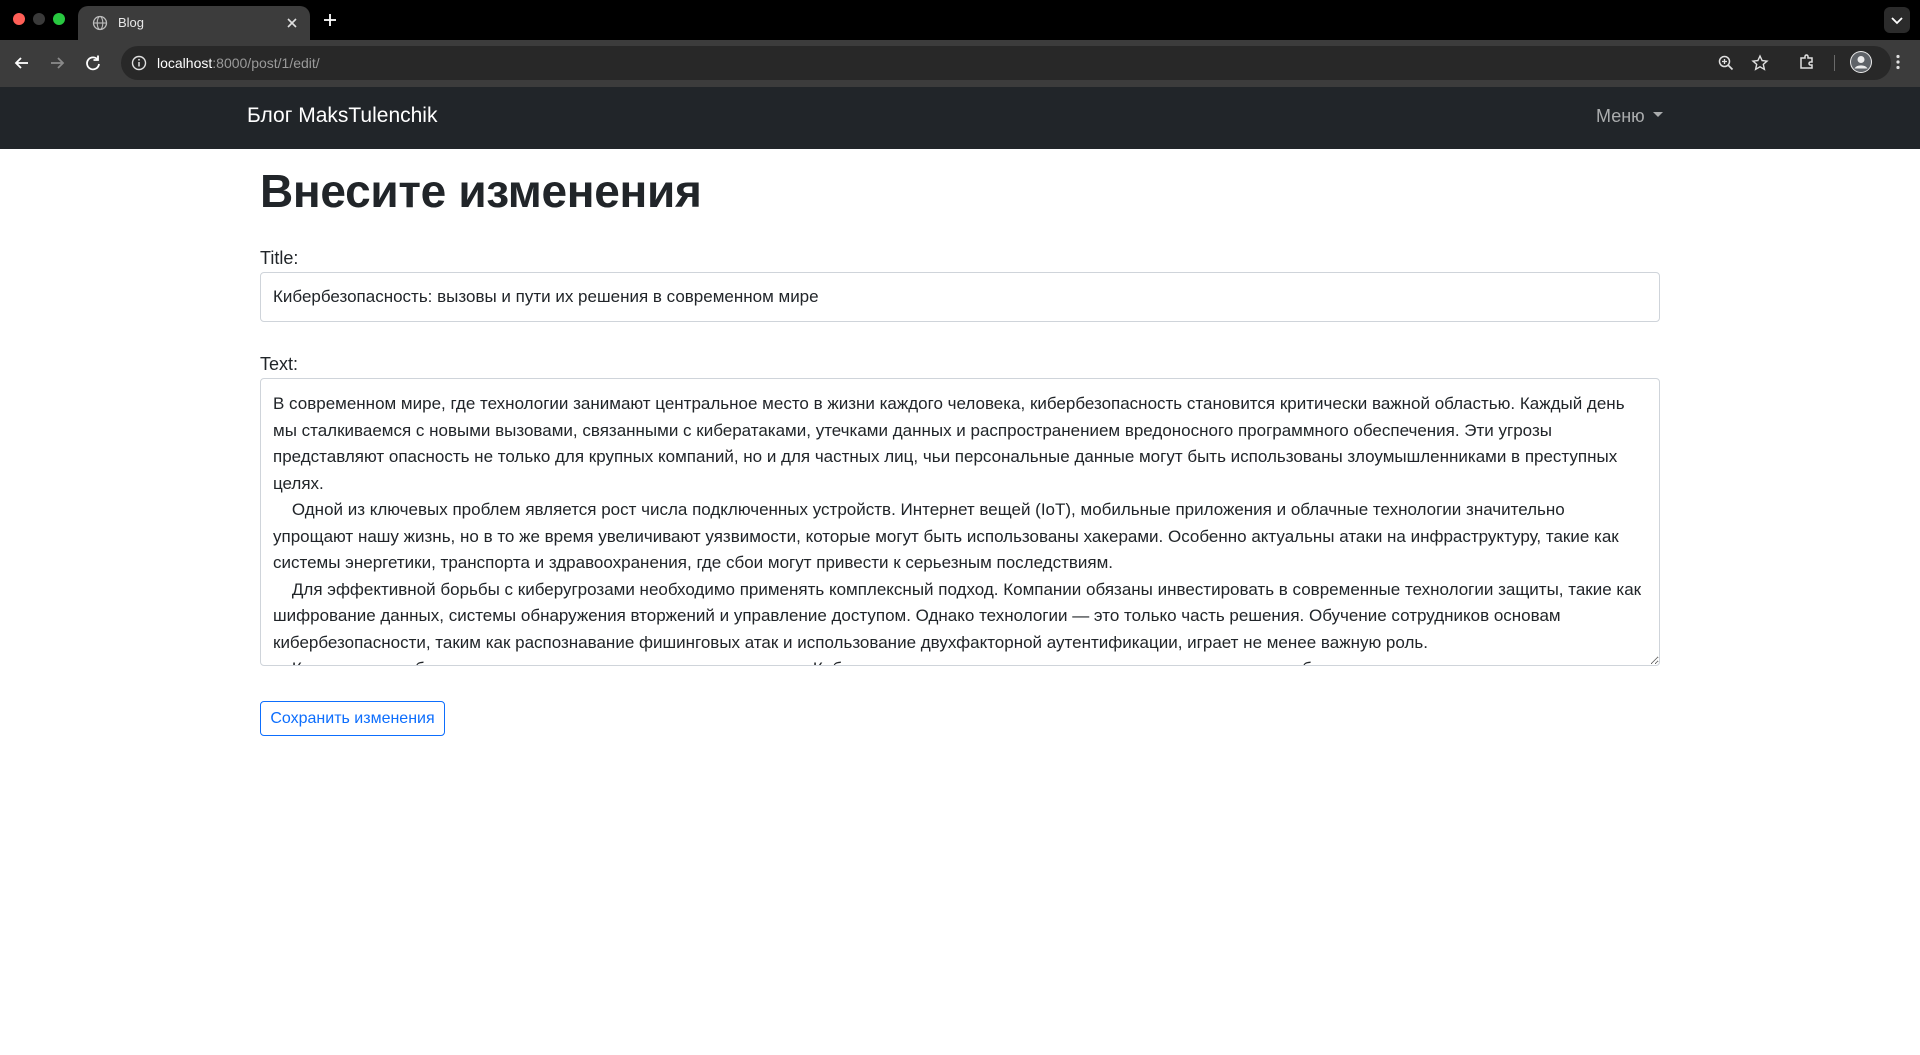 Image resolution: width=1920 pixels, height=1055 pixels. I want to click on browser-tab-bar: Blog, so click(960, 20).